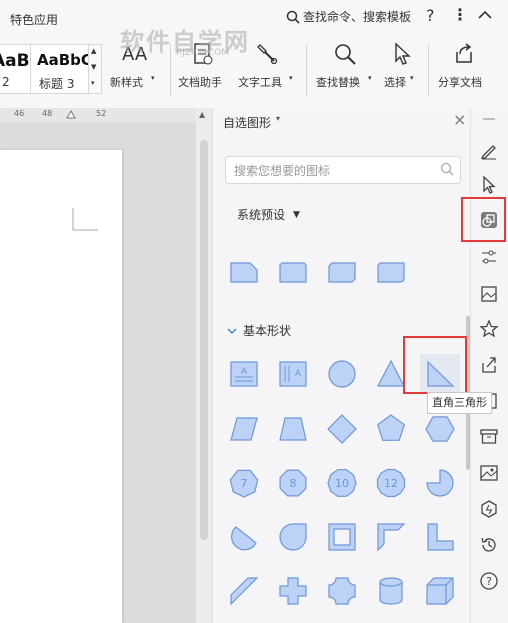  Describe the element at coordinates (342, 591) in the screenshot. I see `plaque-shape-button` at that location.